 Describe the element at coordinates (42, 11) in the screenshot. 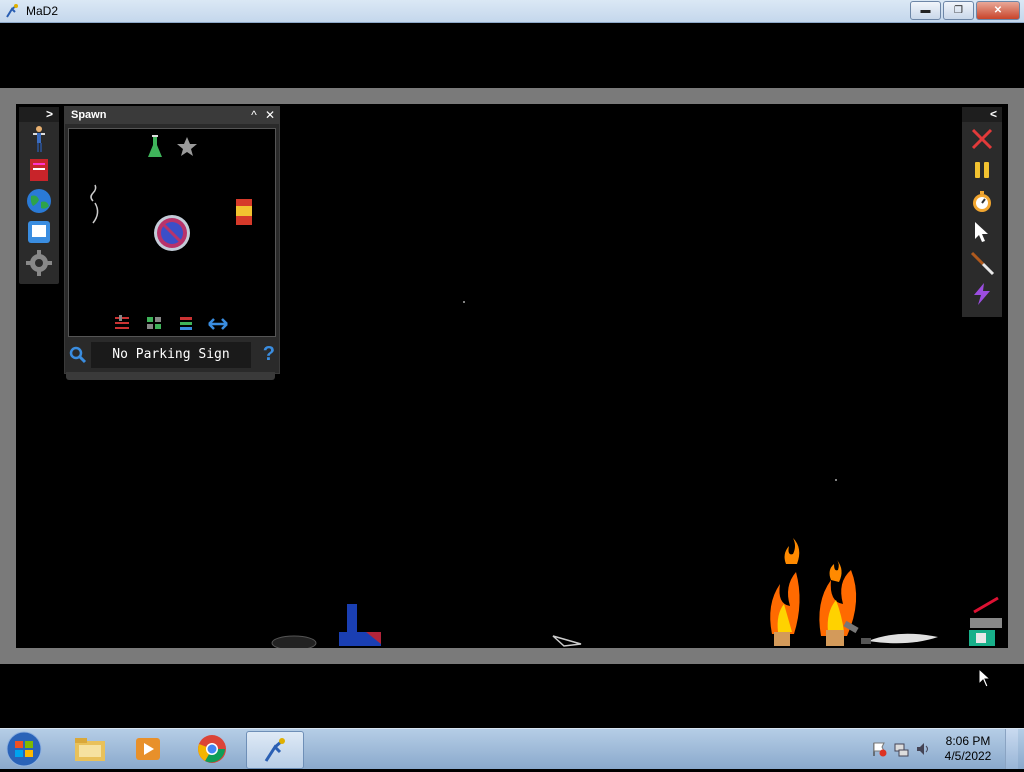

I see `window-title: MaD2` at that location.